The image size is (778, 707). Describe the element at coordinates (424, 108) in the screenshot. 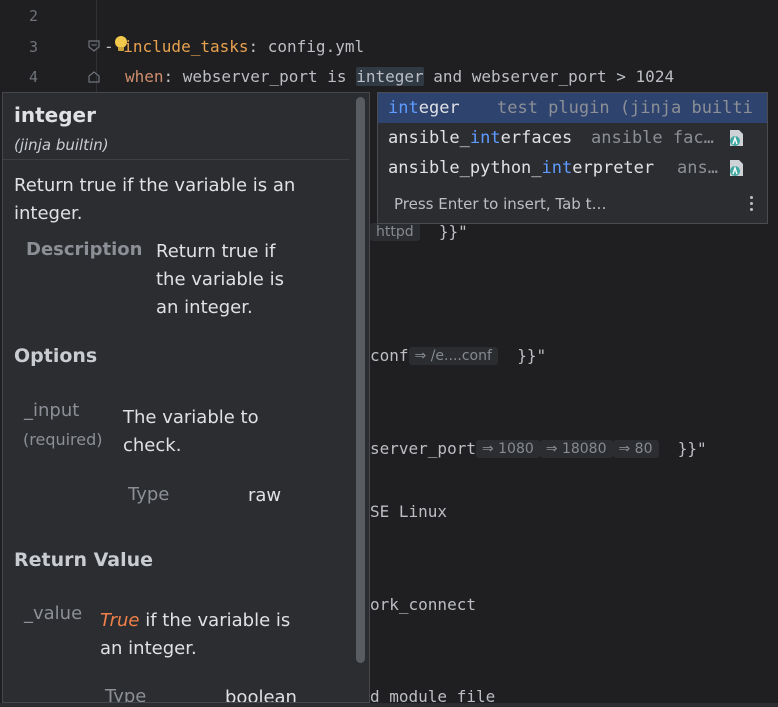

I see `completion-item-name: integer` at that location.